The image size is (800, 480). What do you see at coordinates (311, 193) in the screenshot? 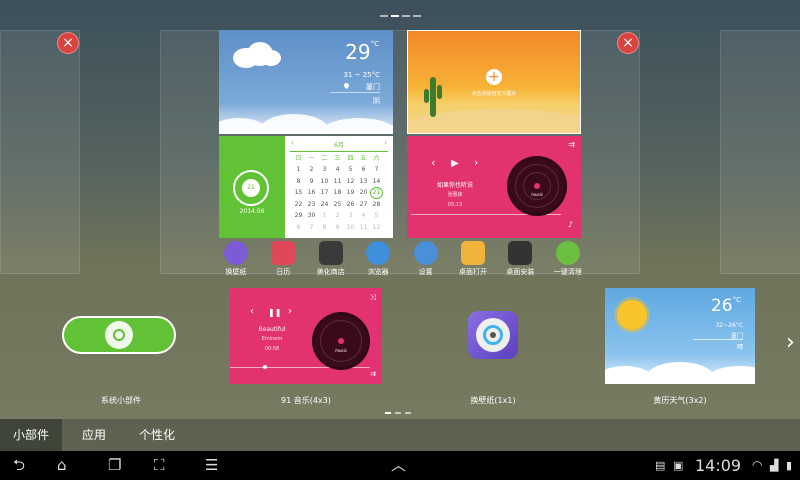
I see `calendar-day: 16` at bounding box center [311, 193].